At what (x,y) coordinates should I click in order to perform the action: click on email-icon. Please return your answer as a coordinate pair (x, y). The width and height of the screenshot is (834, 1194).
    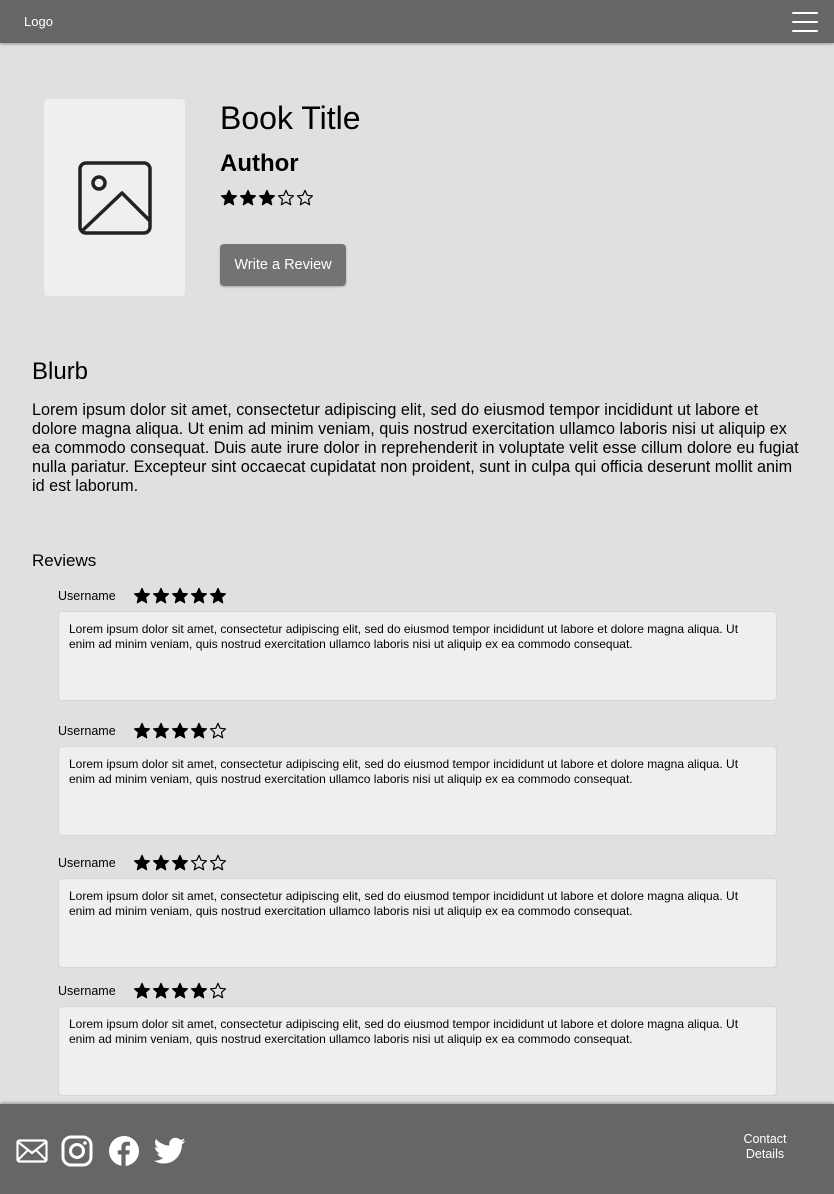
    Looking at the image, I should click on (32, 1151).